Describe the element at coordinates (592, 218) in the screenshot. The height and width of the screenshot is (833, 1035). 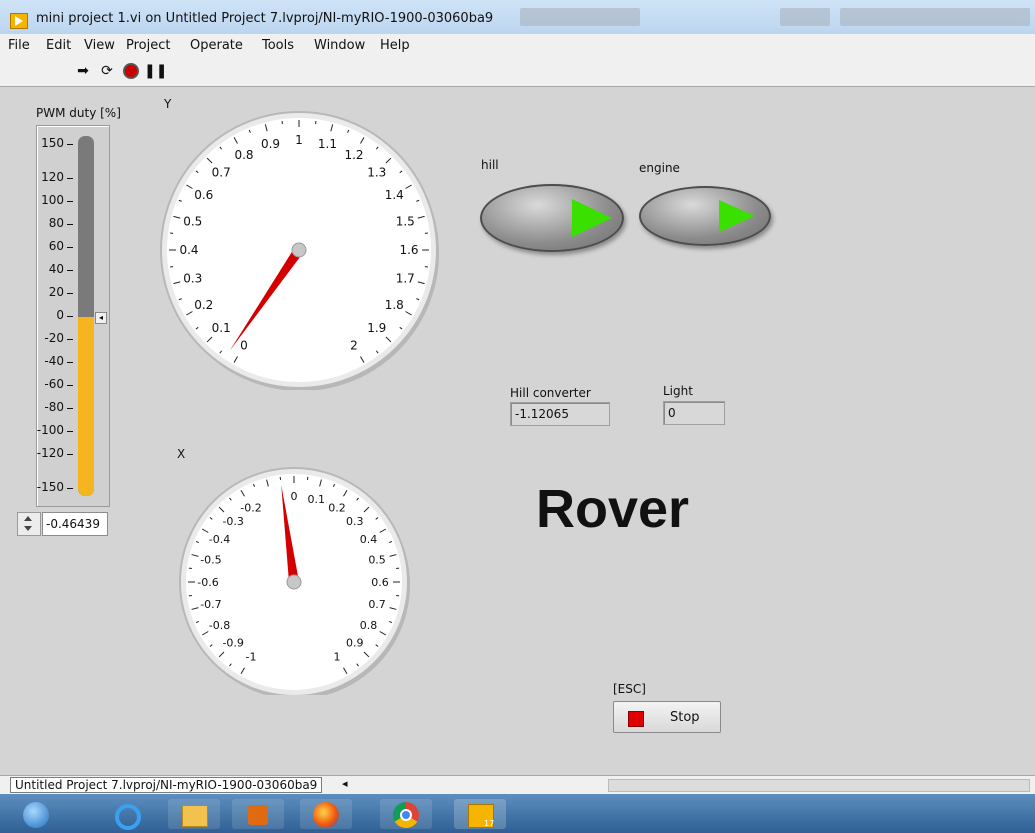
I see `hill-led-arrow-icon` at that location.